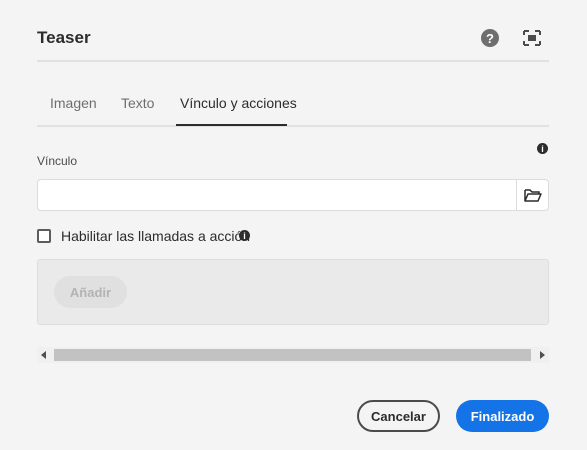 The image size is (587, 450). Describe the element at coordinates (502, 416) in the screenshot. I see `done-button: Finalizado` at that location.